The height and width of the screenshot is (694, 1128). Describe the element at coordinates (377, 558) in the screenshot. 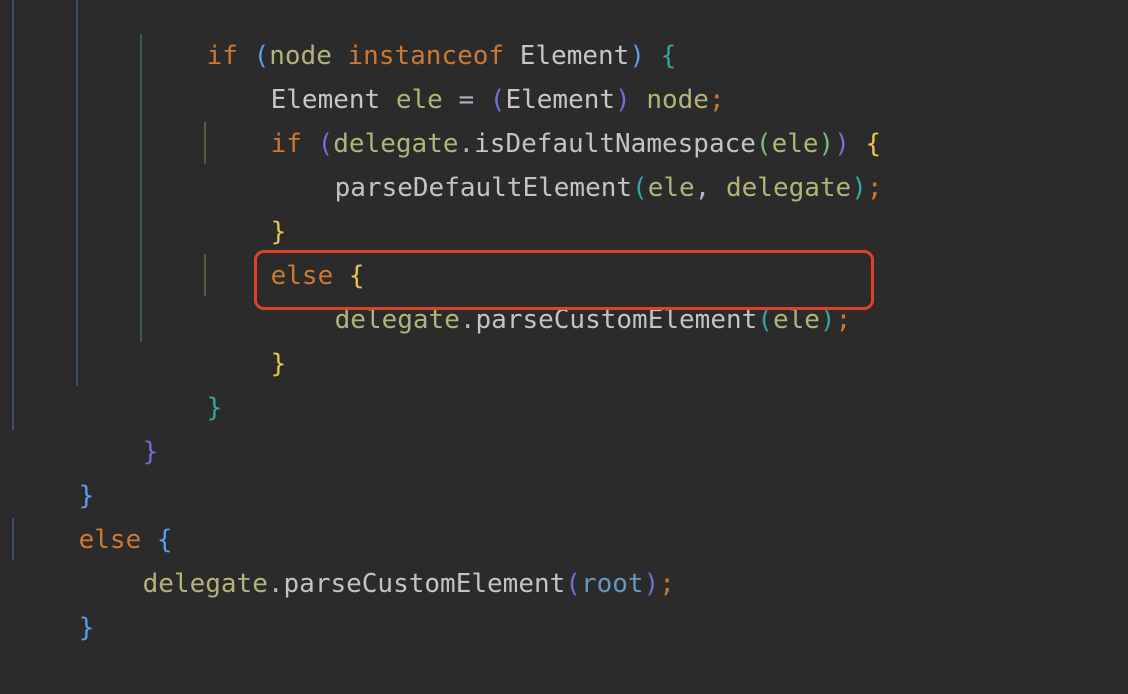

I see `code-line: delegate.parseCustomElement(root);` at that location.